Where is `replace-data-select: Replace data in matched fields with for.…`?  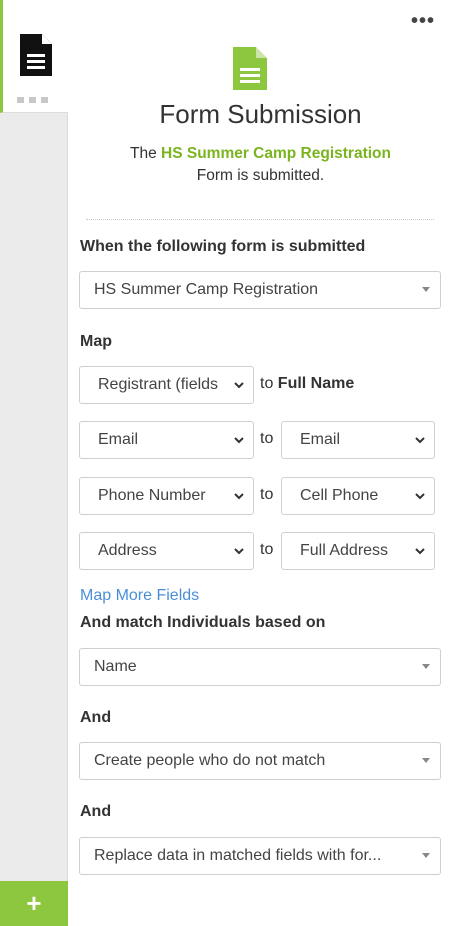 replace-data-select: Replace data in matched fields with for.… is located at coordinates (260, 856).